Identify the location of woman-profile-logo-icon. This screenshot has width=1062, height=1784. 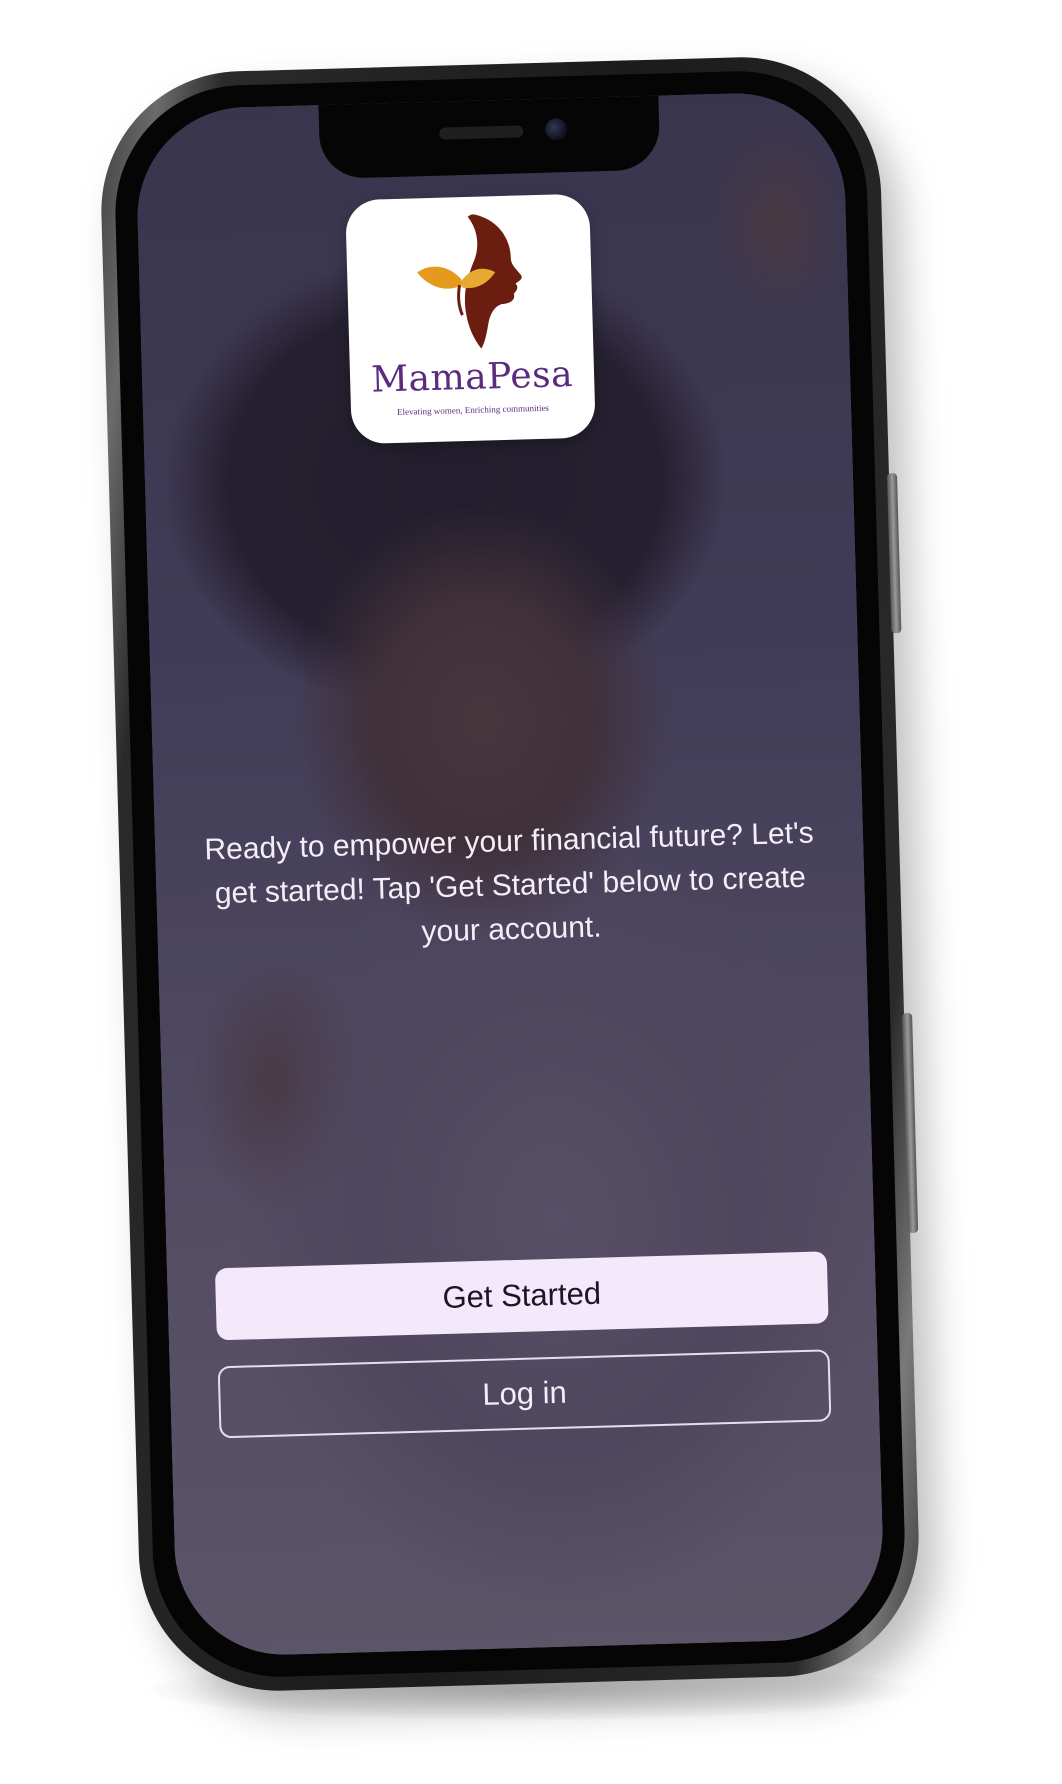
(469, 281).